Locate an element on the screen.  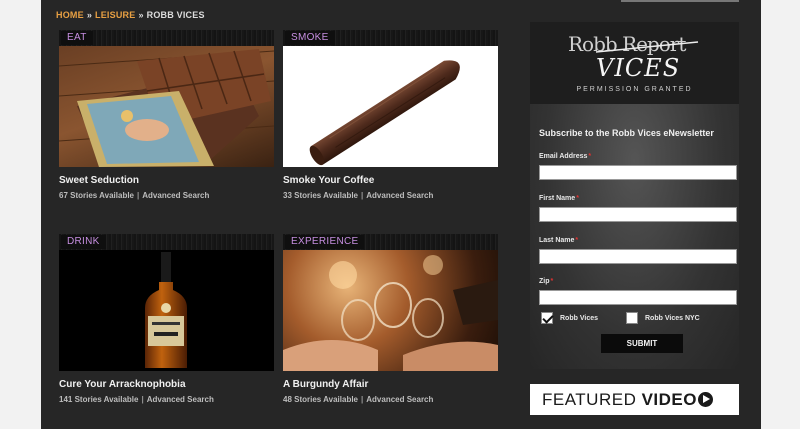
card-header: SMOKE is located at coordinates (390, 38).